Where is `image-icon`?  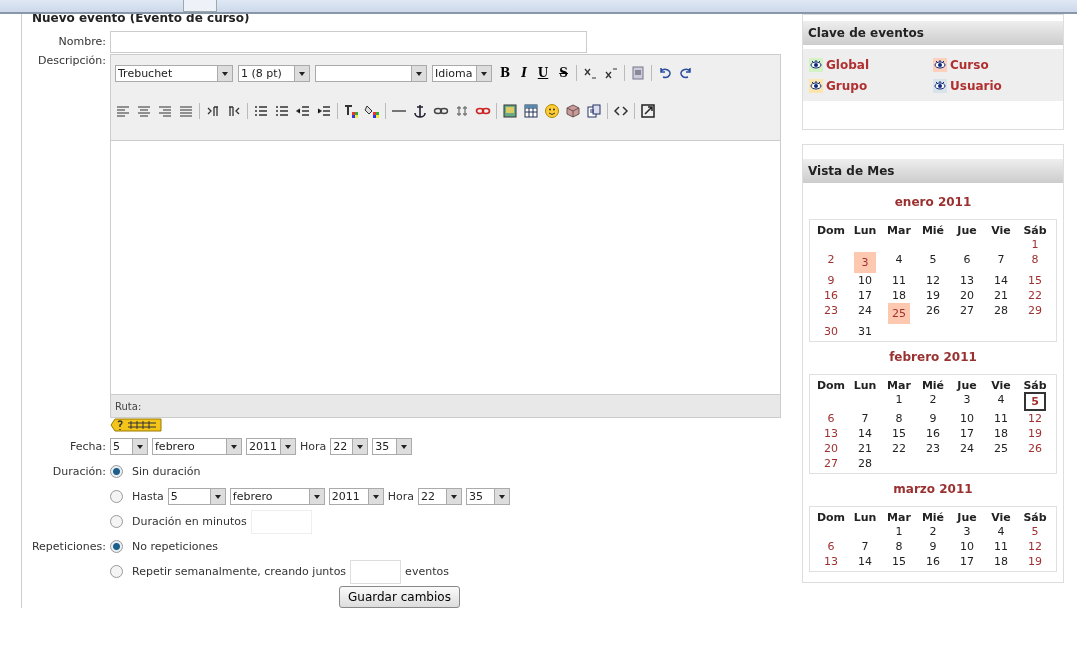 image-icon is located at coordinates (510, 111).